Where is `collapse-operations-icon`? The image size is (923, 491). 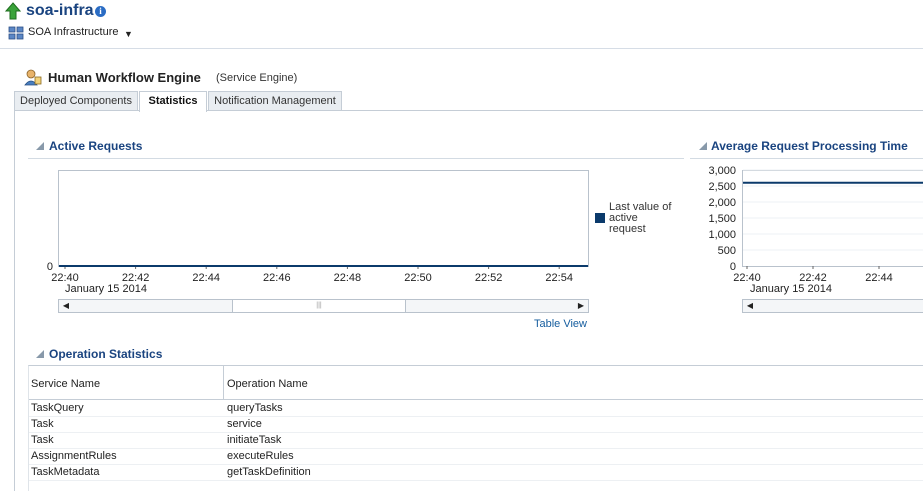 collapse-operations-icon is located at coordinates (40, 354).